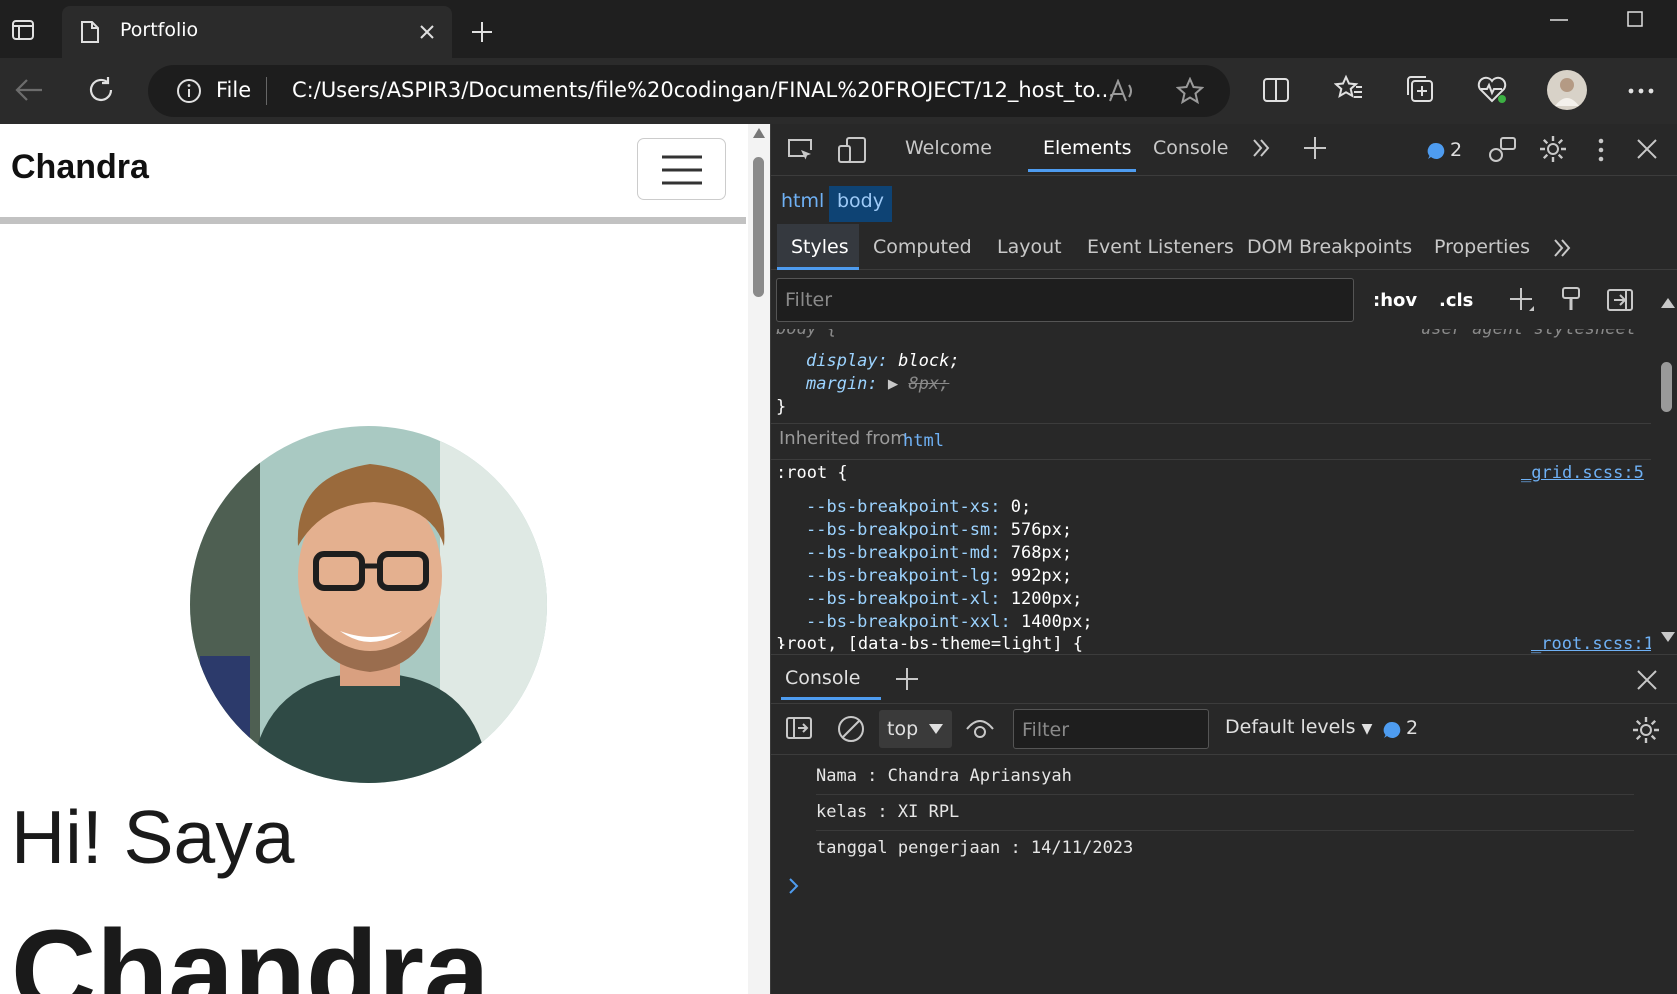 The height and width of the screenshot is (994, 1677). I want to click on context-selector-value: top, so click(903, 729).